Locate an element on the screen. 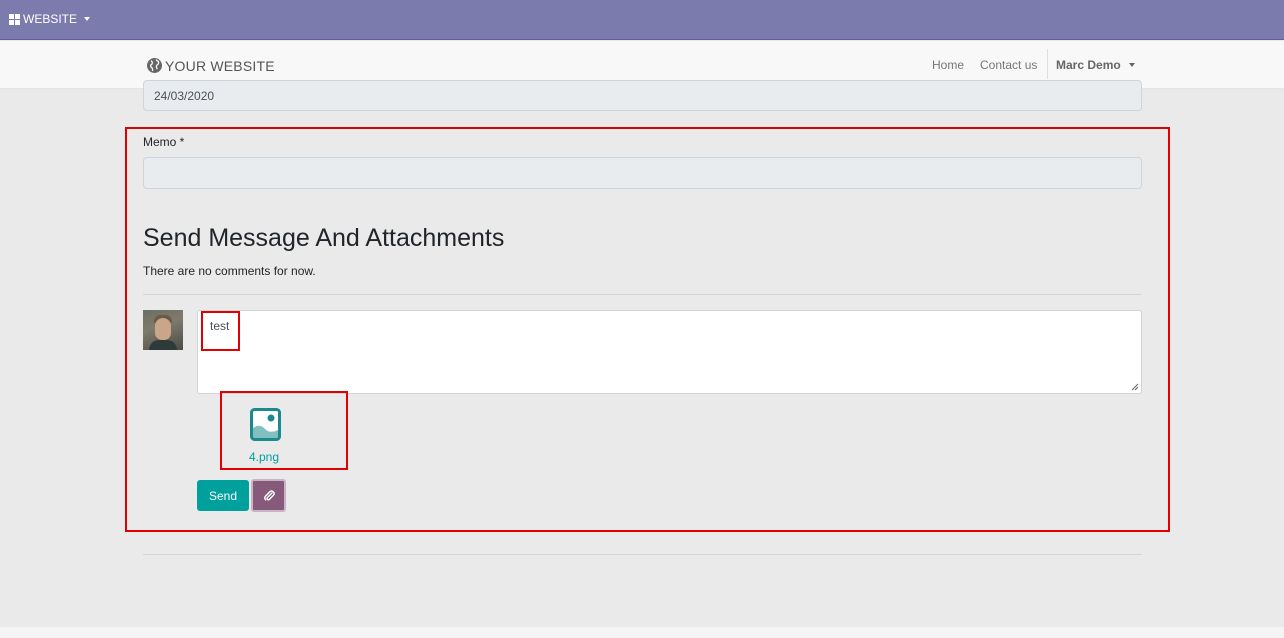 This screenshot has height=638, width=1284. nav-link-contact-us: Contact us is located at coordinates (1008, 65).